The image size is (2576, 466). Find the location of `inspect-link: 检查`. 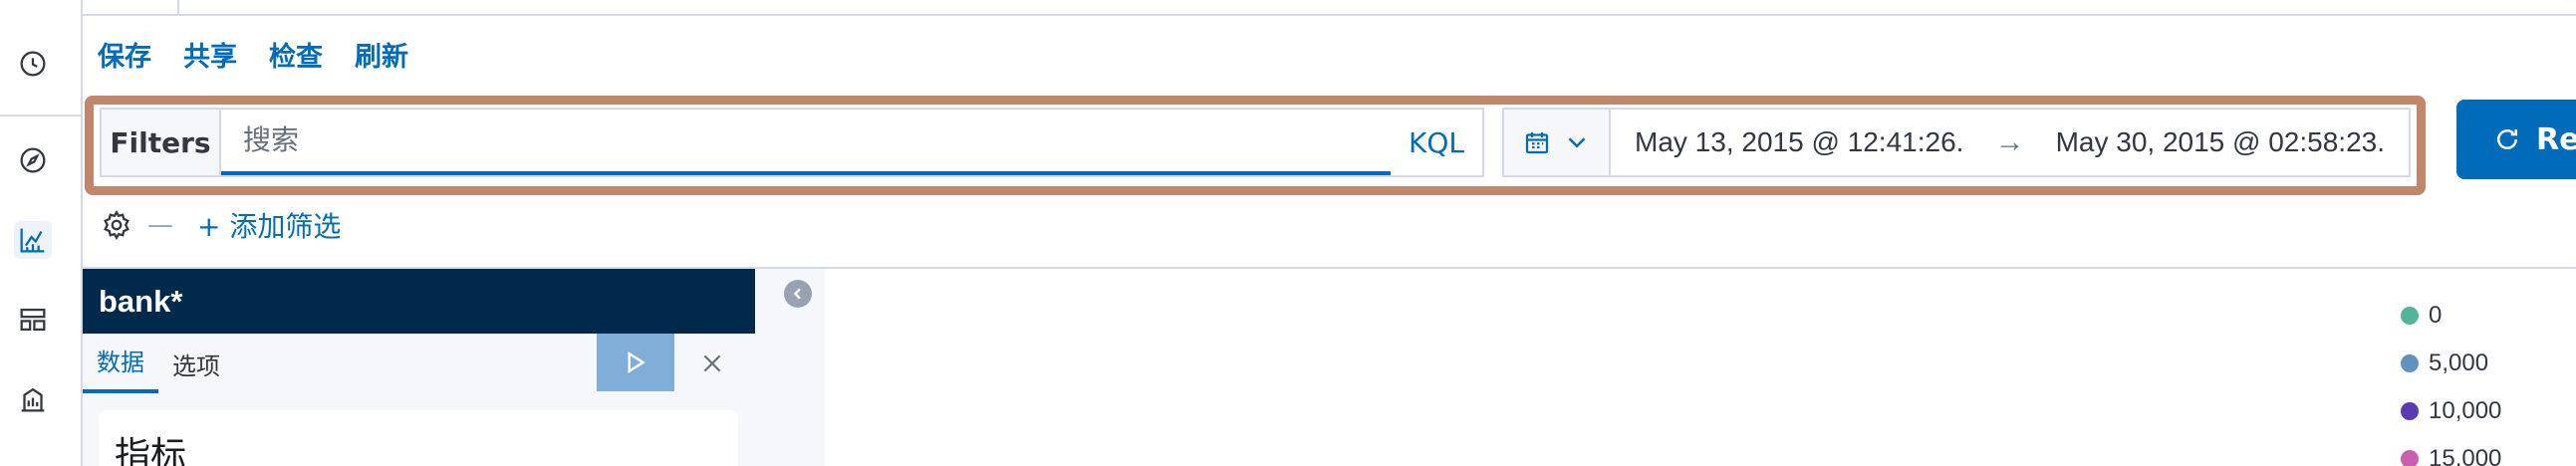

inspect-link: 检查 is located at coordinates (296, 55).